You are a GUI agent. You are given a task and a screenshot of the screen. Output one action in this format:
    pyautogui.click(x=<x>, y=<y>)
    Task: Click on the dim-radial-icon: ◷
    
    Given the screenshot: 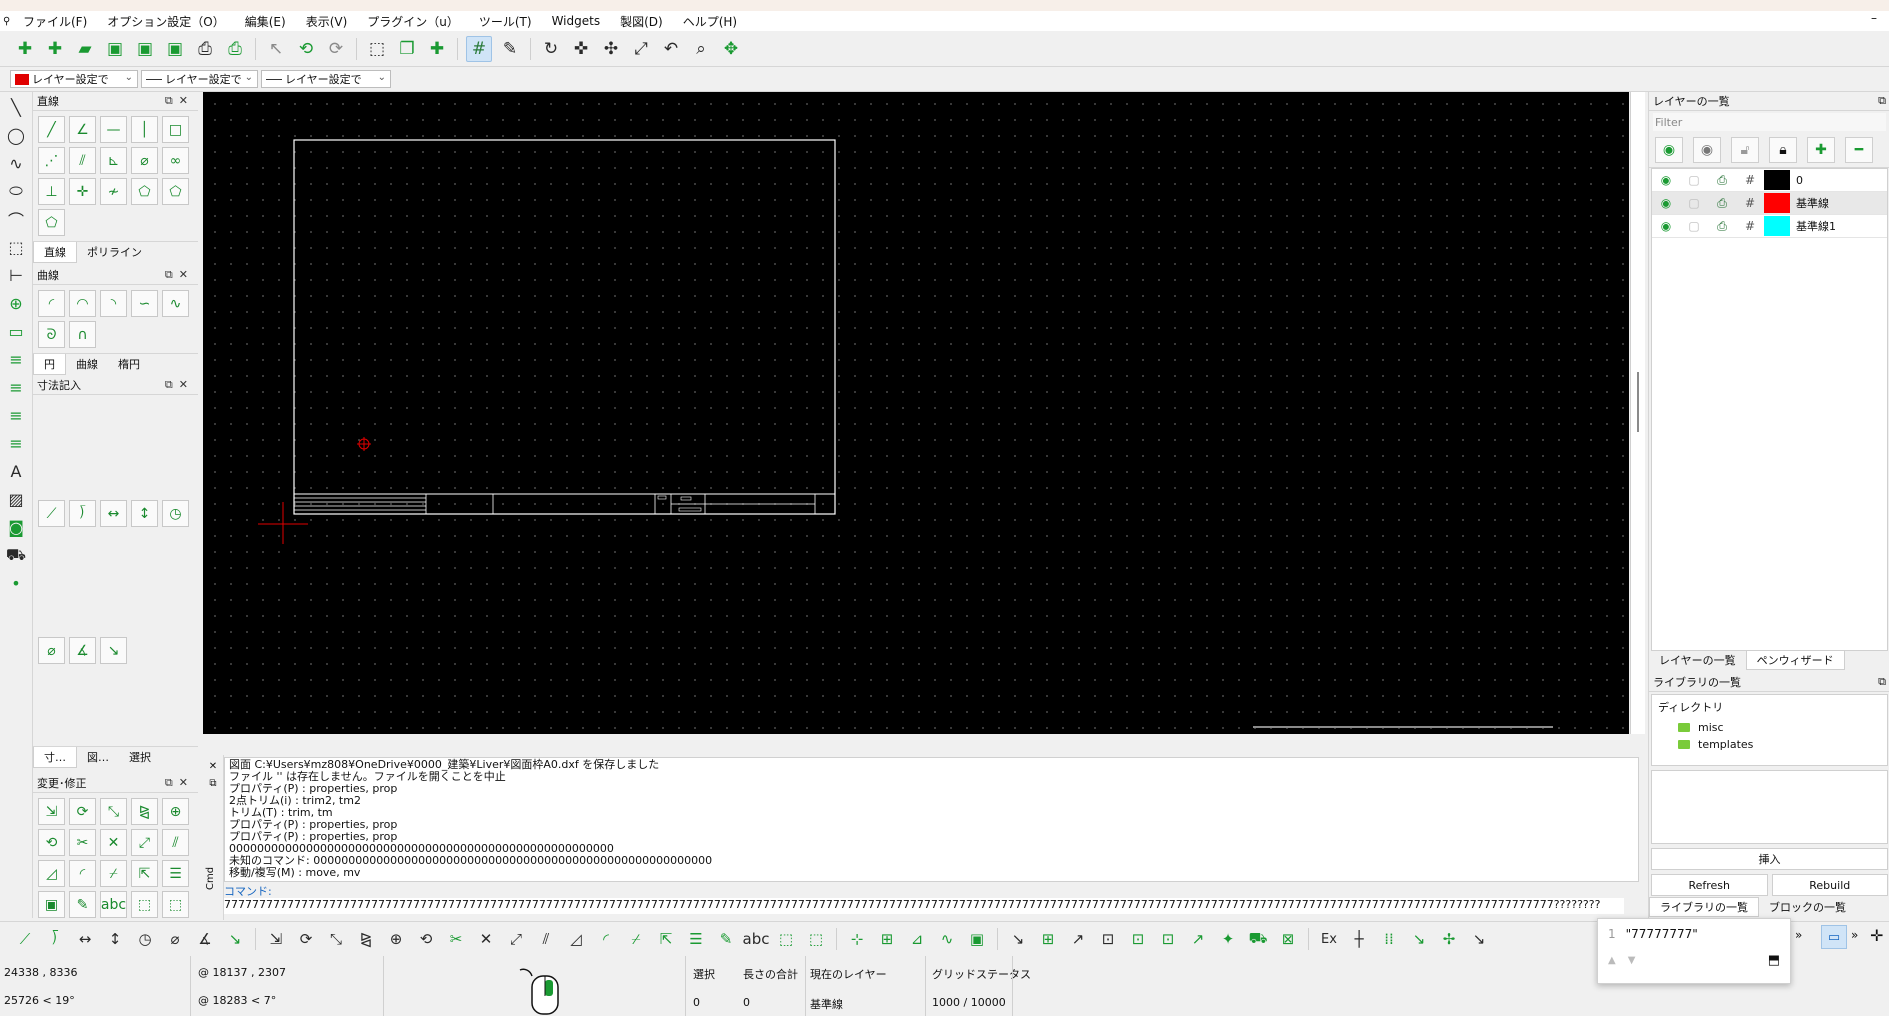 What is the action you would take?
    pyautogui.click(x=145, y=939)
    